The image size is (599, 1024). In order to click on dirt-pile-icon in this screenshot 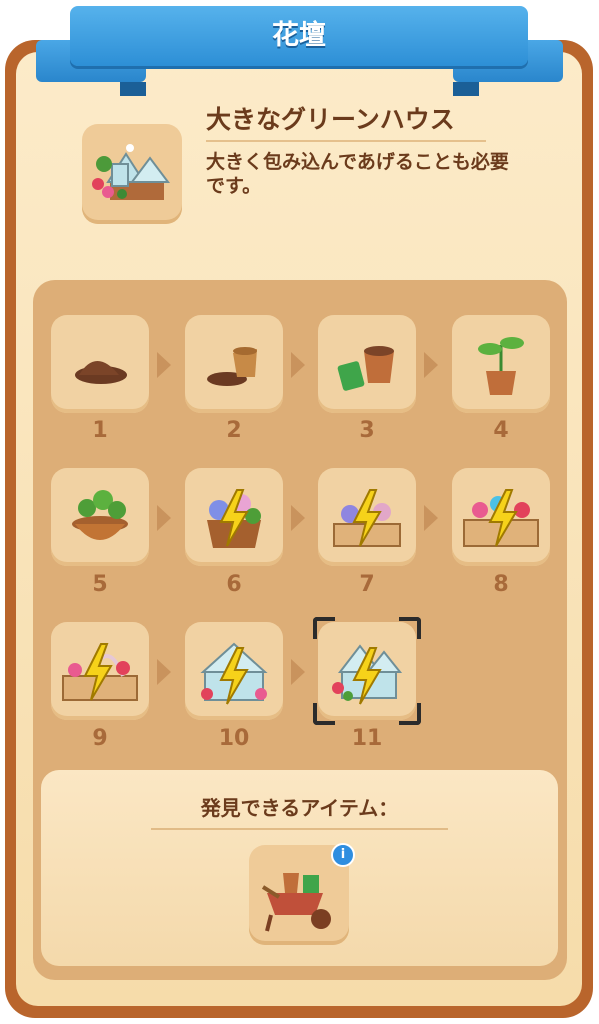, I will do `click(101, 372)`.